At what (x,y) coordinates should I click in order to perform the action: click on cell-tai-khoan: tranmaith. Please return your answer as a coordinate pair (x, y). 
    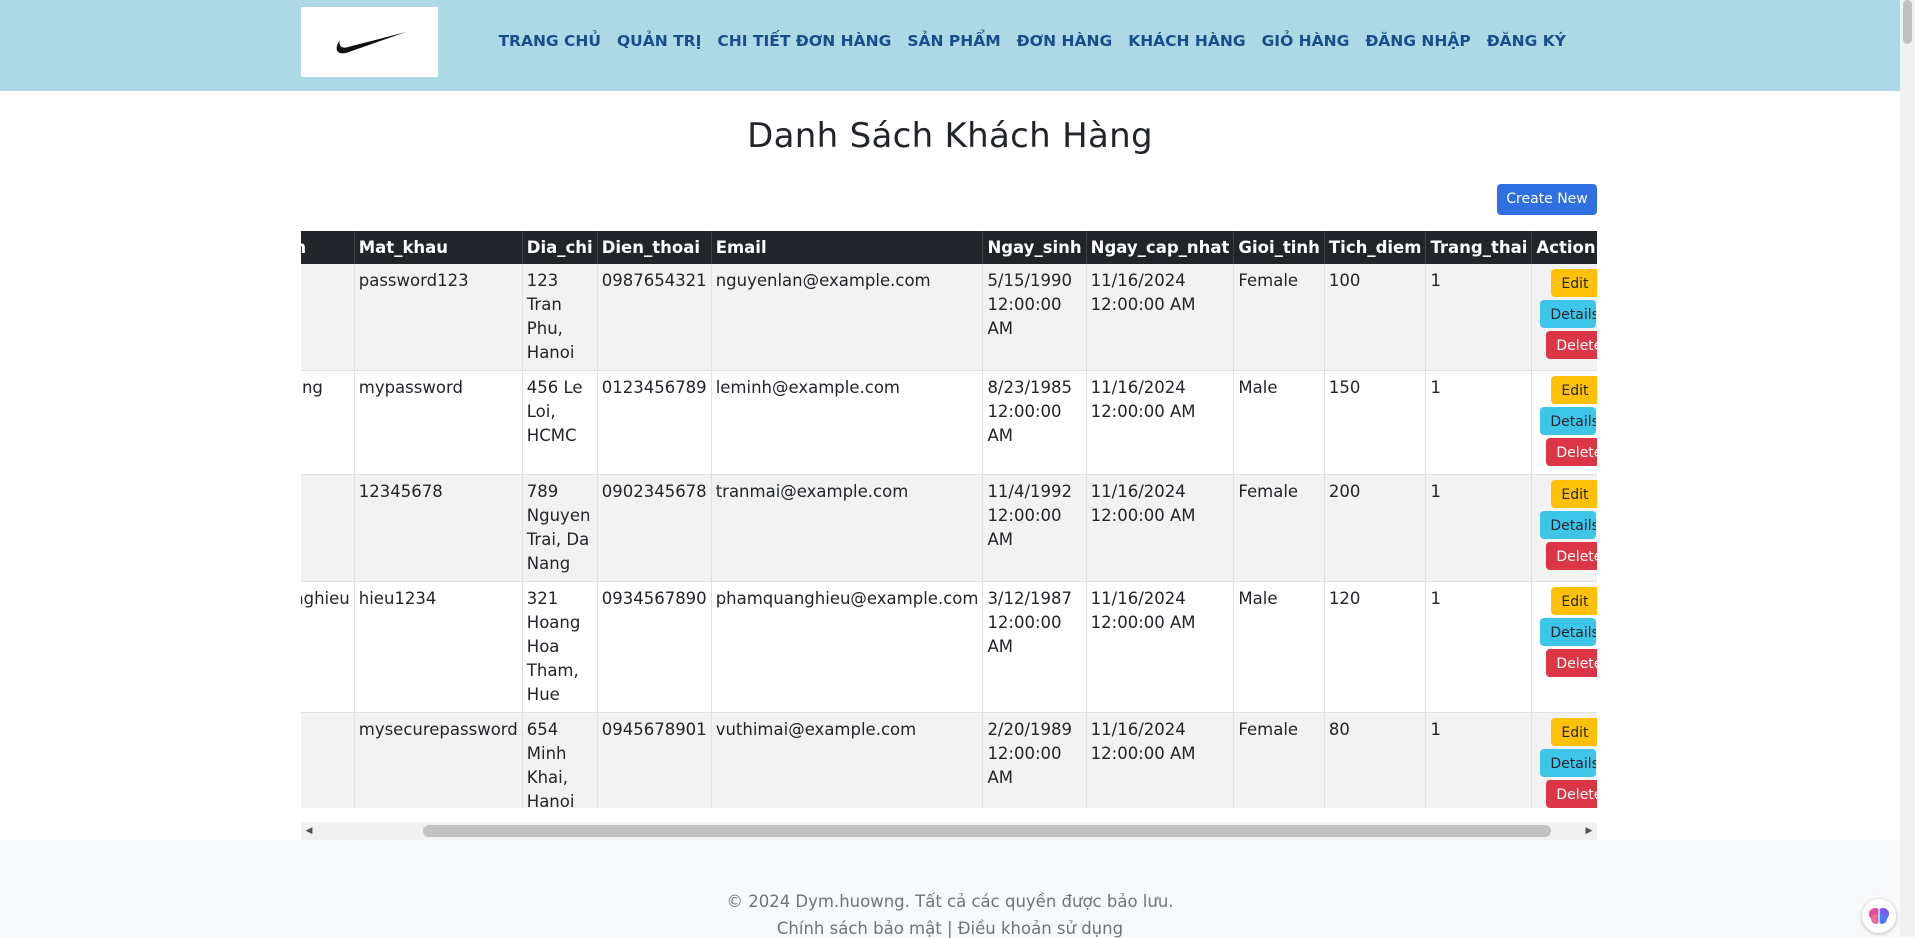
    Looking at the image, I should click on (328, 528).